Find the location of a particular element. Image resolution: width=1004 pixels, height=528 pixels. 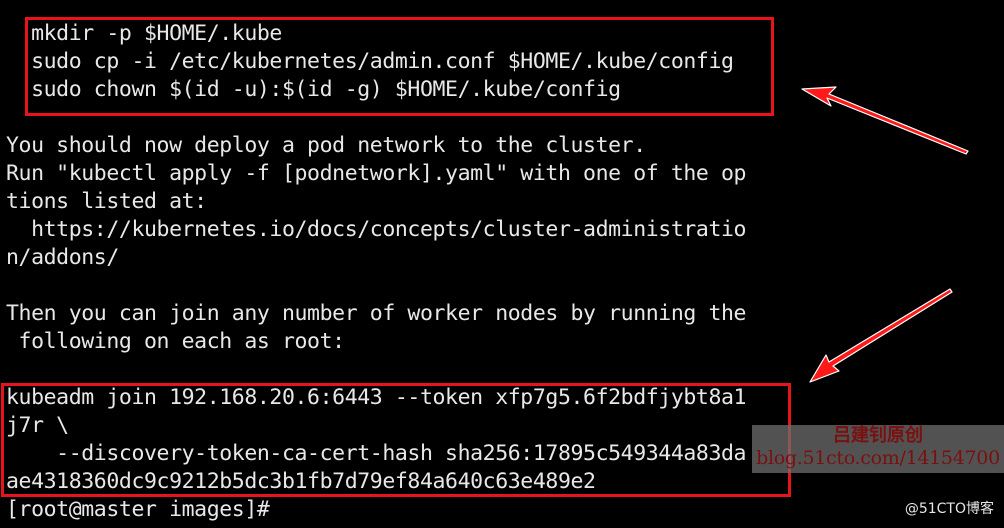

terminal-line: tions listed at: is located at coordinates (106, 201).